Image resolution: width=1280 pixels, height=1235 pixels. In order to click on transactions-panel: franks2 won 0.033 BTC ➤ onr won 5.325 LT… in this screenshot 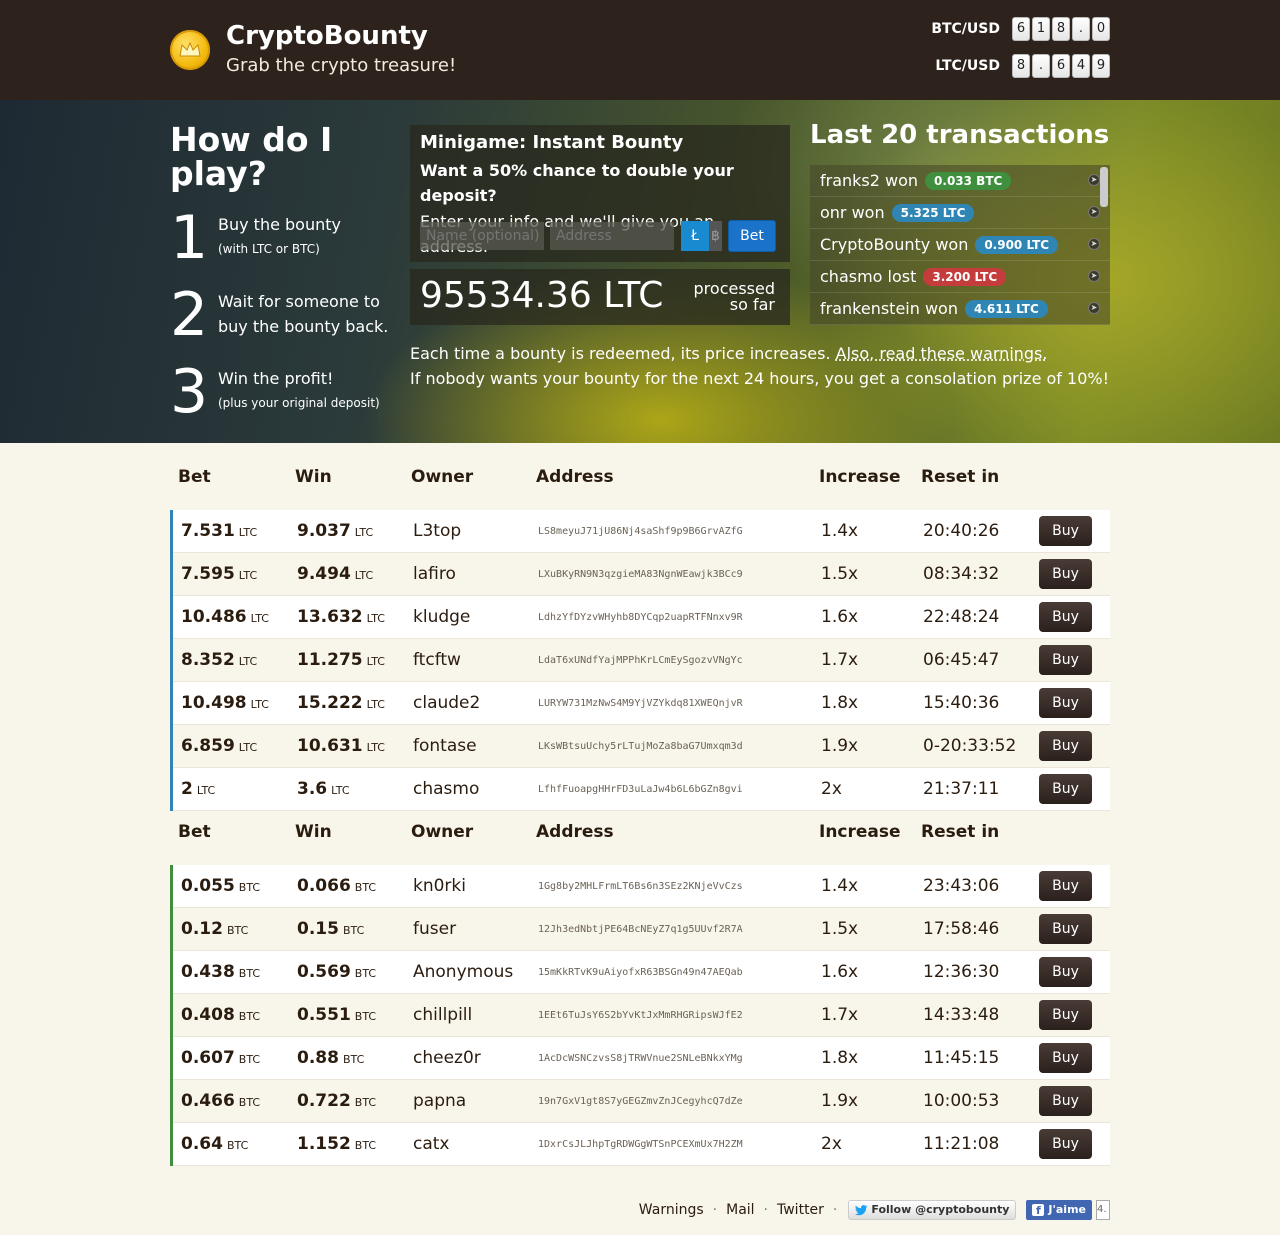, I will do `click(960, 245)`.